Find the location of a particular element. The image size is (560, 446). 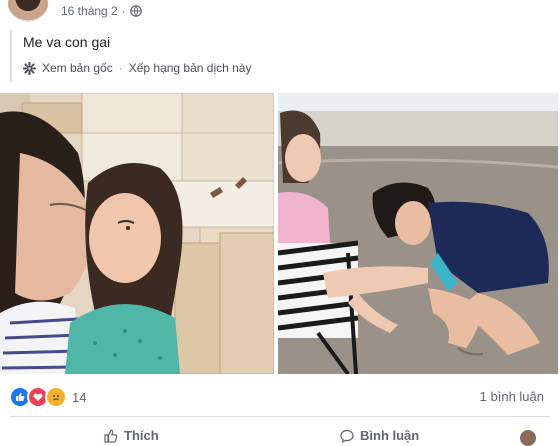

post-date: 16 tháng 2 is located at coordinates (89, 11).